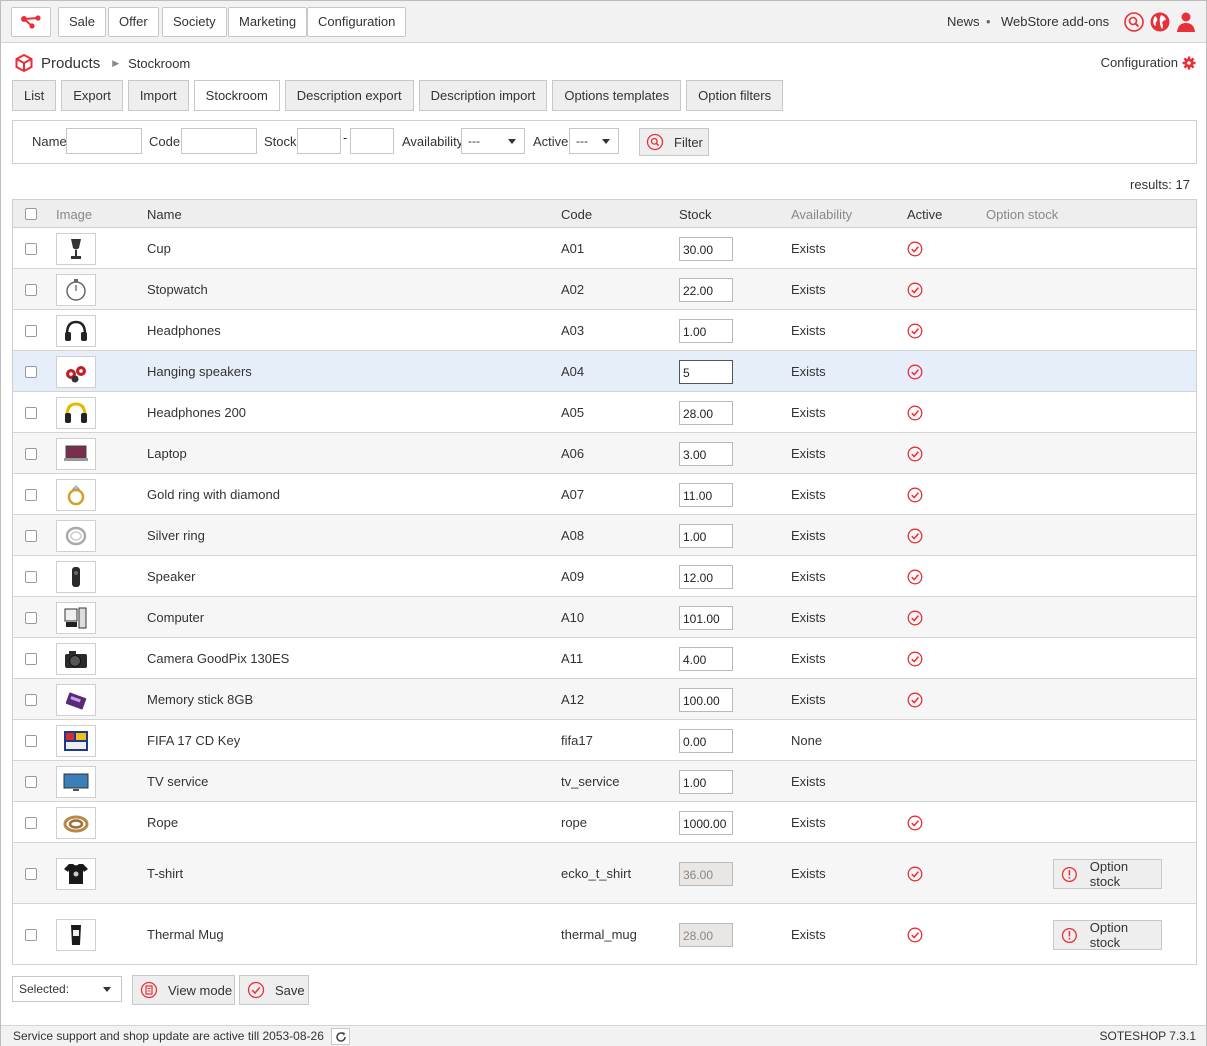 The width and height of the screenshot is (1207, 1046). What do you see at coordinates (706, 372) in the screenshot?
I see `stock-input: 5` at bounding box center [706, 372].